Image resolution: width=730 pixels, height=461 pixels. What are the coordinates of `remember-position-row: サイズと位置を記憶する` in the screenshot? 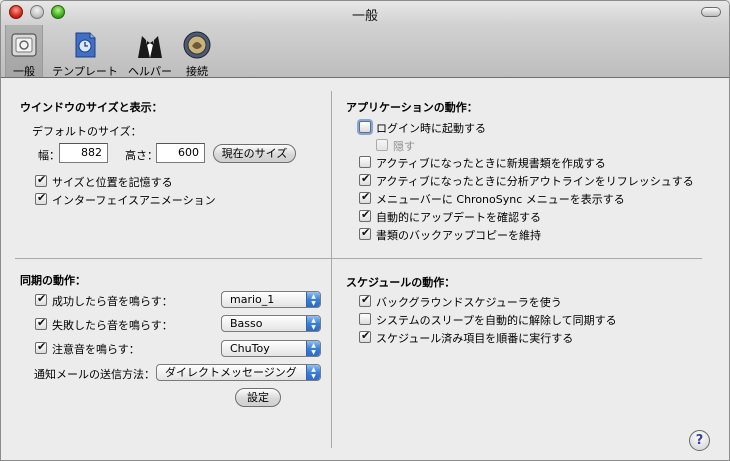 It's located at (165, 181).